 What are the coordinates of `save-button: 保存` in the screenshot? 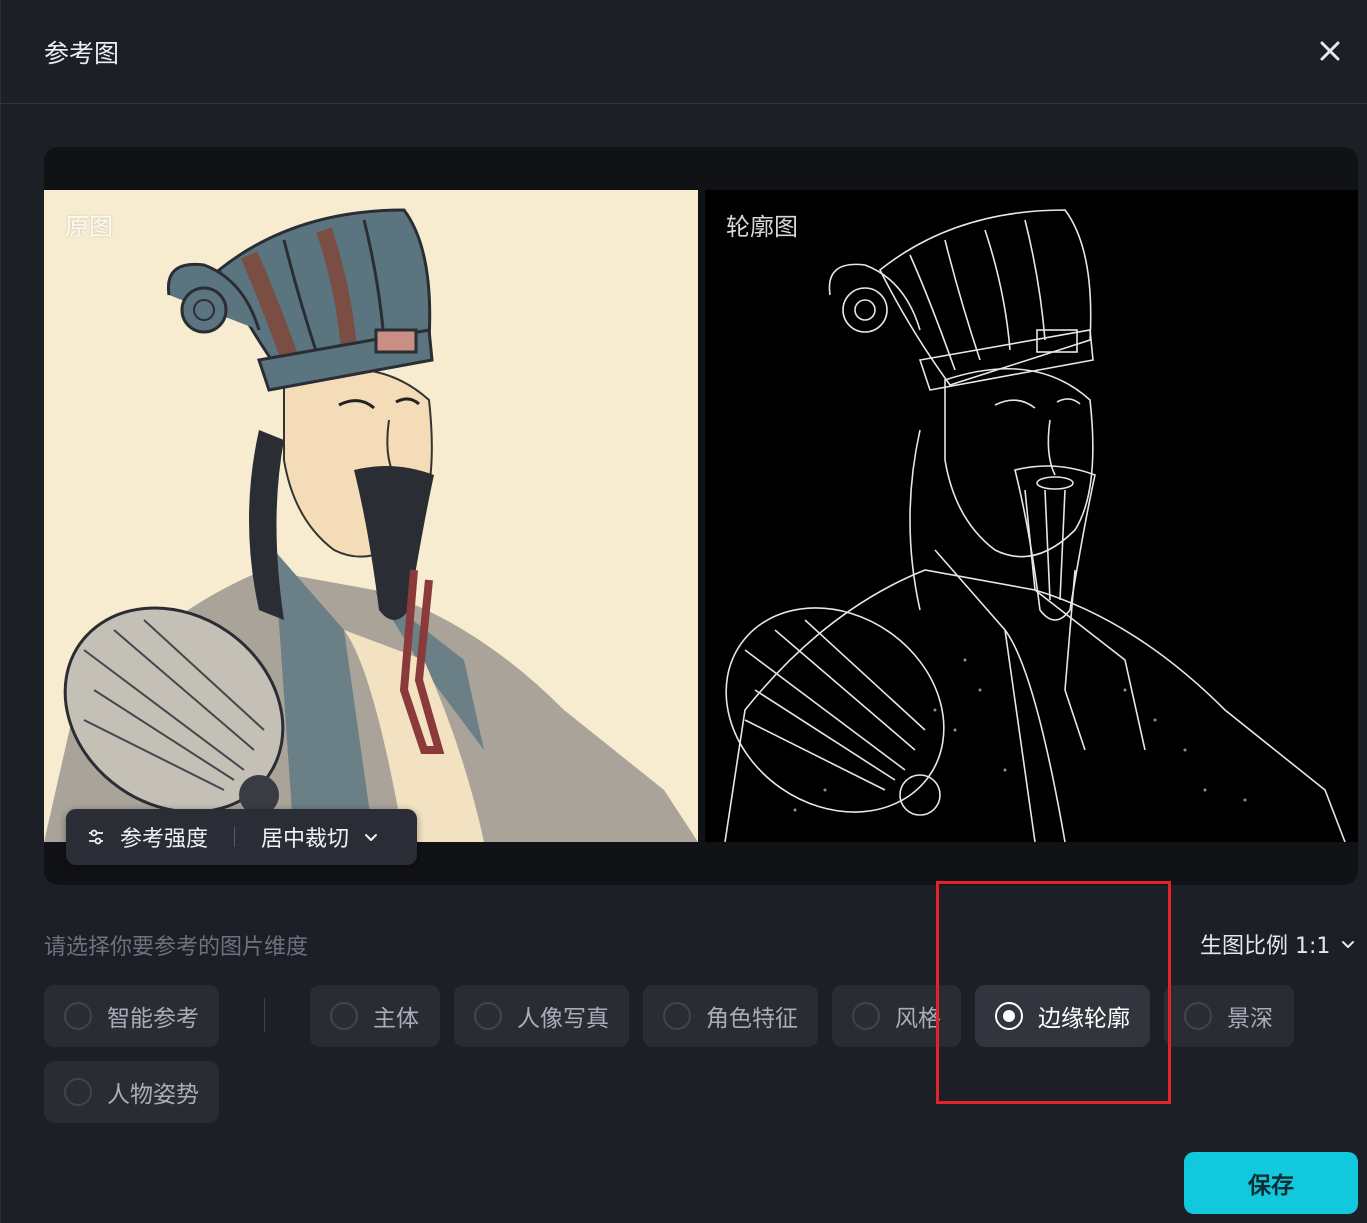 It's located at (1271, 1183).